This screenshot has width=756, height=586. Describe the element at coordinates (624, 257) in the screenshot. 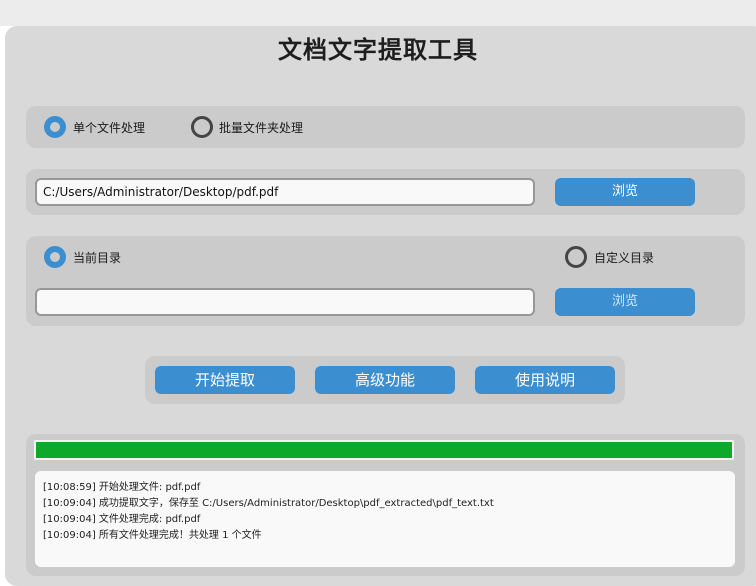

I see `custom-dir-label: 自定义目录` at that location.